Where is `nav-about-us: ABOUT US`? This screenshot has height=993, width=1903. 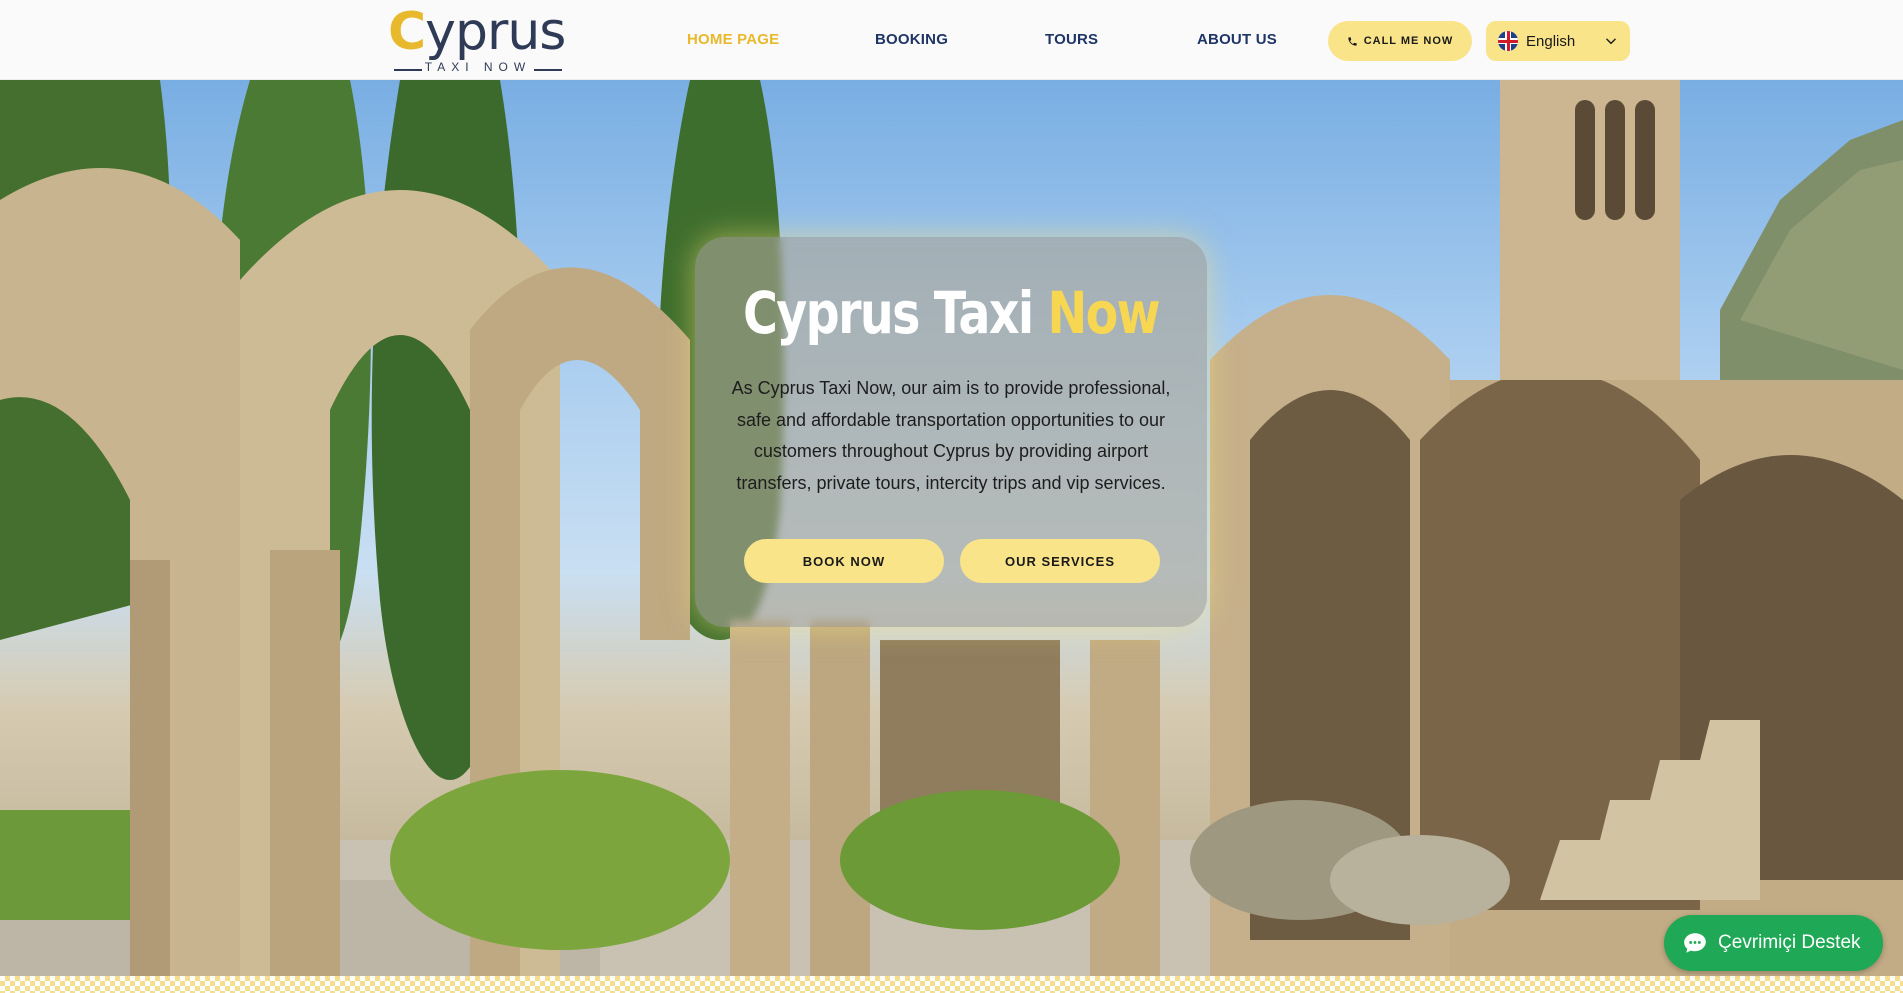 nav-about-us: ABOUT US is located at coordinates (1237, 39).